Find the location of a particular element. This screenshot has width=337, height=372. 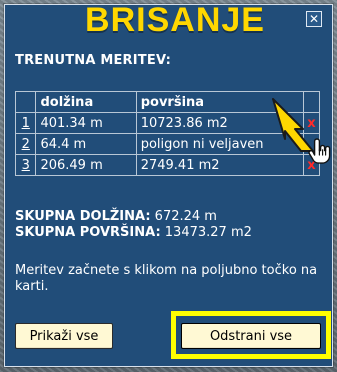

show-all-button: Prikaži vse is located at coordinates (64, 336).